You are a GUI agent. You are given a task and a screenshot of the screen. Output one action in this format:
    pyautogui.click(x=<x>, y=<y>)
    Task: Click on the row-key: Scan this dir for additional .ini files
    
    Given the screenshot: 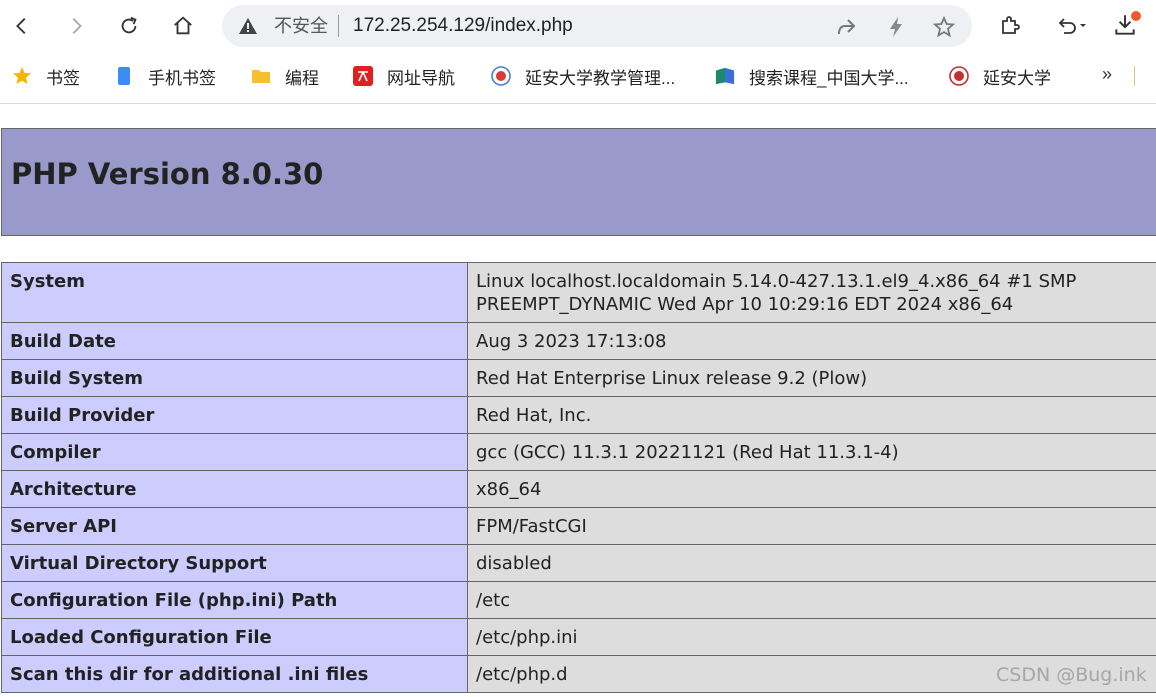 What is the action you would take?
    pyautogui.click(x=234, y=674)
    